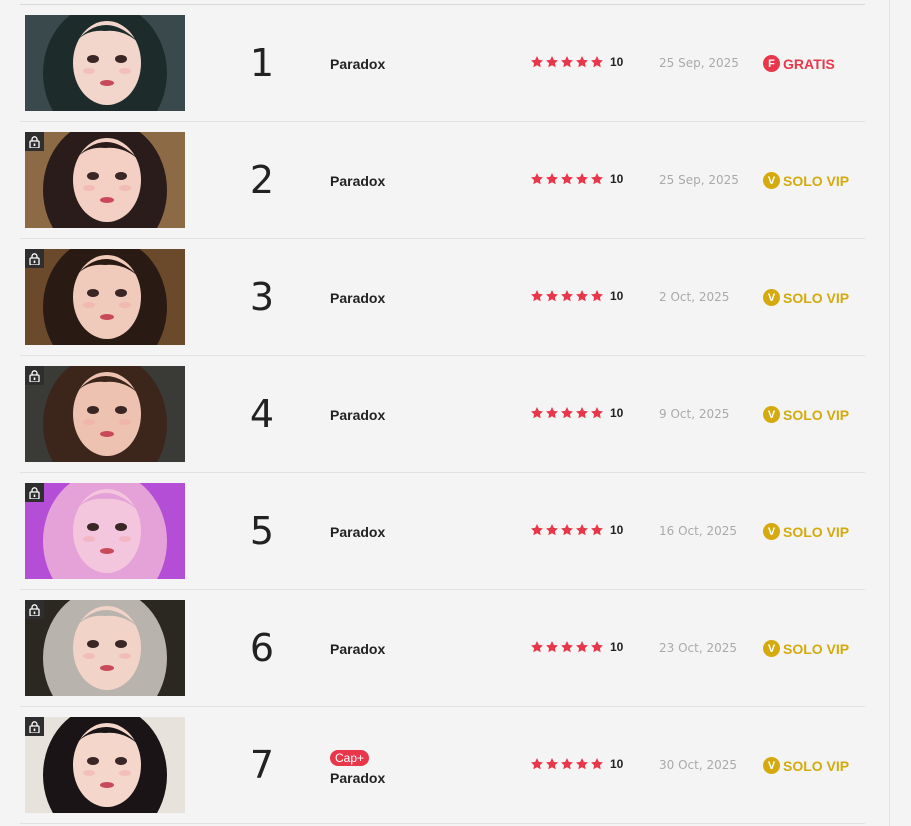 The width and height of the screenshot is (911, 826). I want to click on chapter-number: 4, so click(262, 414).